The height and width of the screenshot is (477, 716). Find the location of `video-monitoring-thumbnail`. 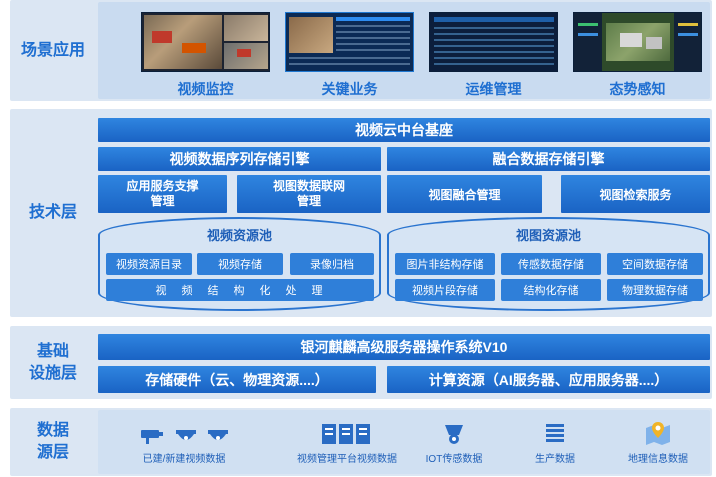

video-monitoring-thumbnail is located at coordinates (205, 42).